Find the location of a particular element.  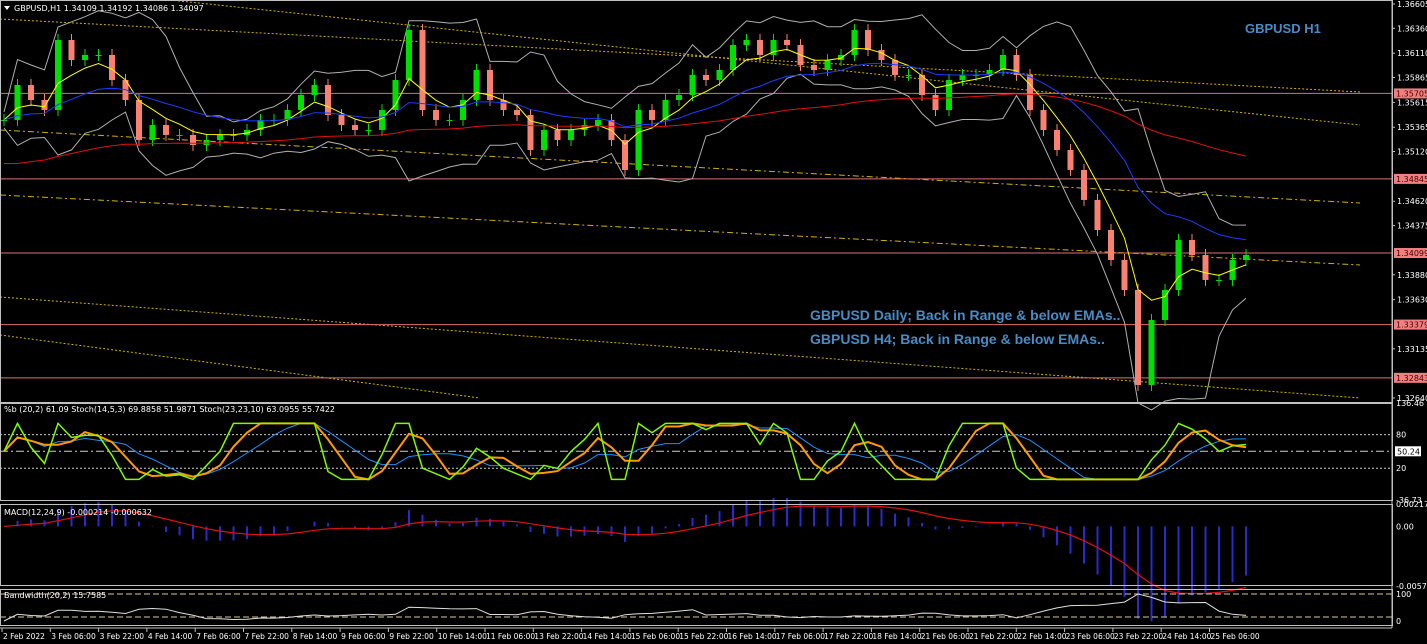

time-tick-label: 18 Feb 14:00 is located at coordinates (896, 636).